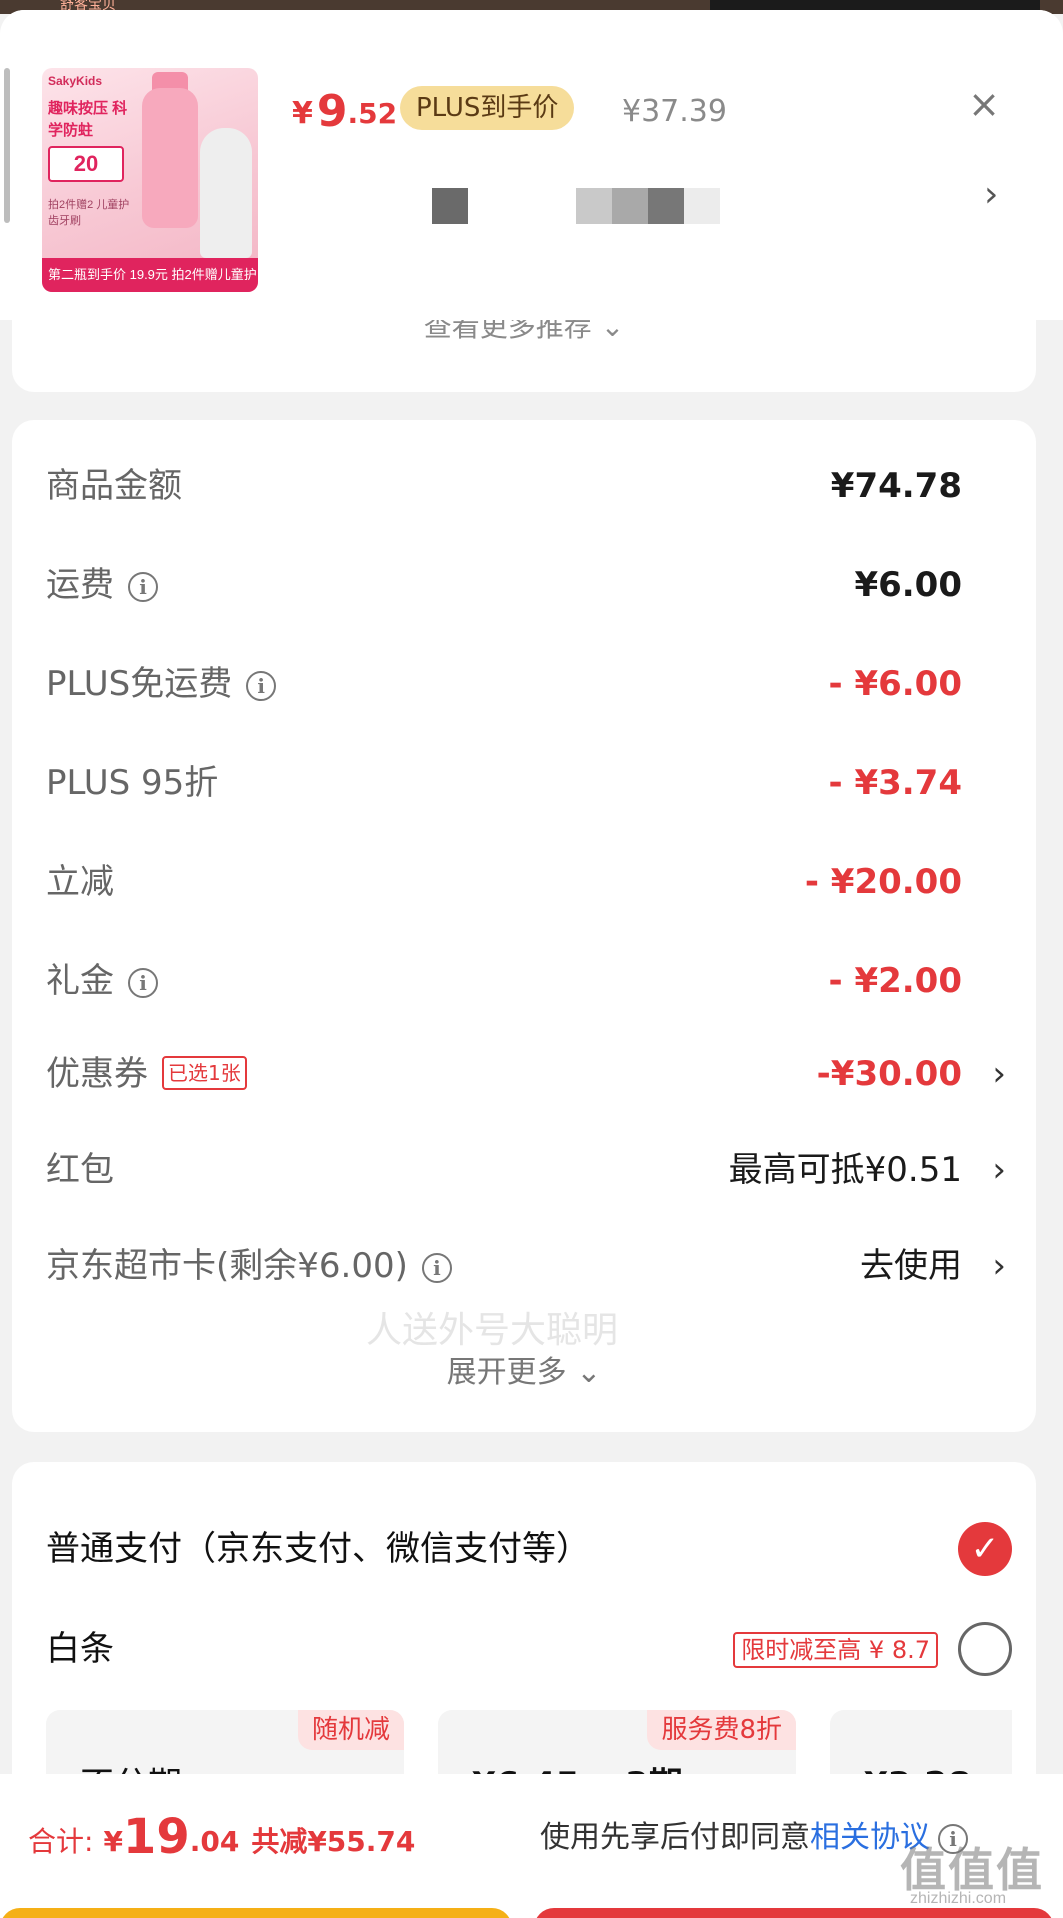  Describe the element at coordinates (524, 351) in the screenshot. I see `recommend-card: 查看更多推荐 ⌄` at that location.